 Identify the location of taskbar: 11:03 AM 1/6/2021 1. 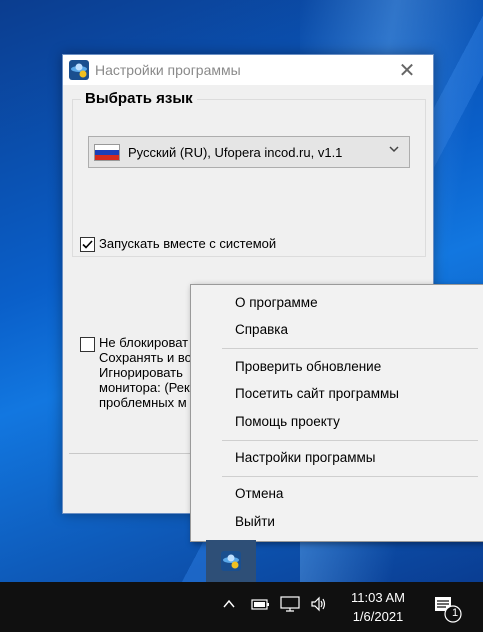
(241, 607).